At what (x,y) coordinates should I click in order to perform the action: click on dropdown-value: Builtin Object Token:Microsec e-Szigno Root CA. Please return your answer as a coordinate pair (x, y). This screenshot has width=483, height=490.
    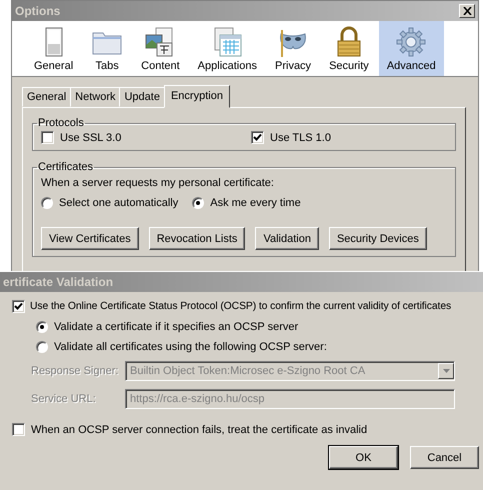
    Looking at the image, I should click on (248, 371).